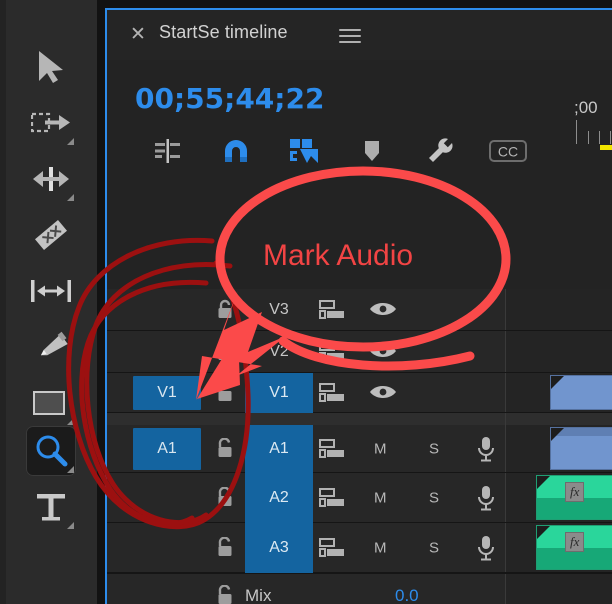 The height and width of the screenshot is (604, 612). What do you see at coordinates (279, 352) in the screenshot?
I see `track-name-v2: V2` at bounding box center [279, 352].